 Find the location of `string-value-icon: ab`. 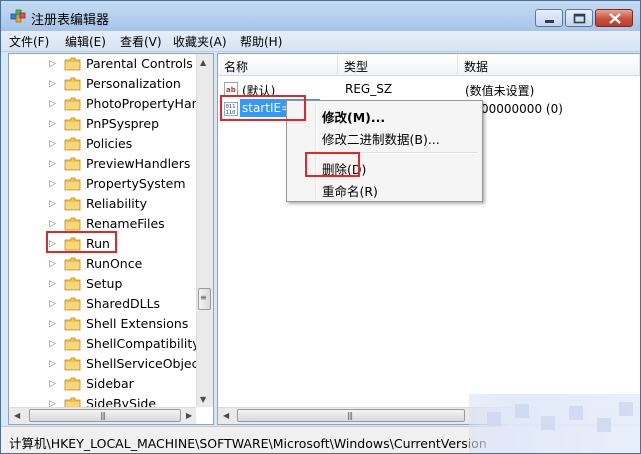

string-value-icon: ab is located at coordinates (231, 89).